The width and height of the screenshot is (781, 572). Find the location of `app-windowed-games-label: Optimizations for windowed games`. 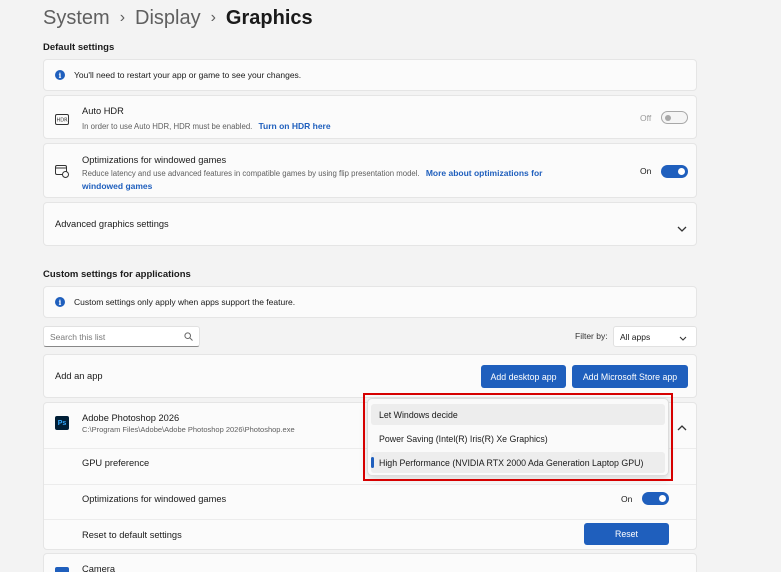

app-windowed-games-label: Optimizations for windowed games is located at coordinates (154, 499).